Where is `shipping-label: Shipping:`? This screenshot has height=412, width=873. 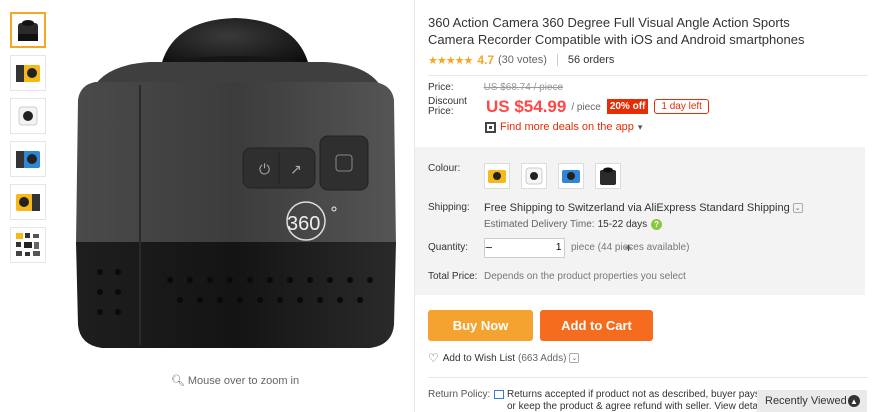 shipping-label: Shipping: is located at coordinates (449, 207).